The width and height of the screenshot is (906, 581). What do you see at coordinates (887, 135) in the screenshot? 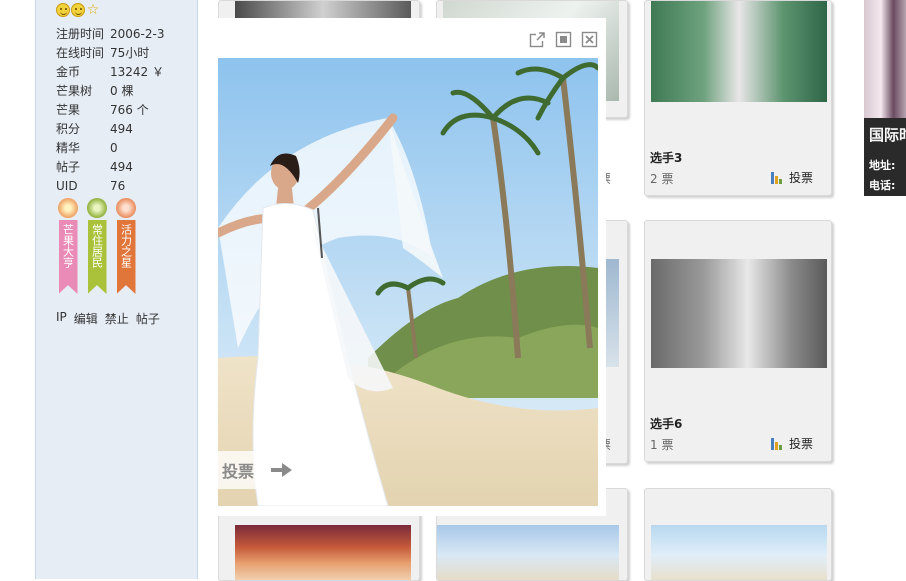
I see `ad-title: 国际时` at bounding box center [887, 135].